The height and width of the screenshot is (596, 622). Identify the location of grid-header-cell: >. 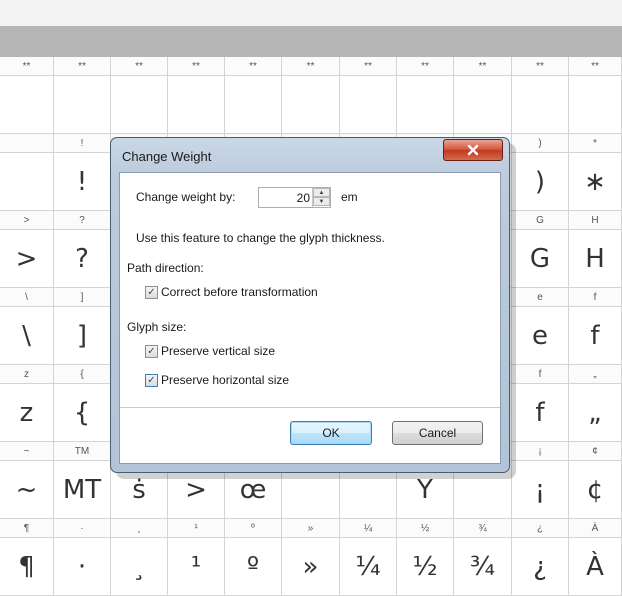
(27, 220).